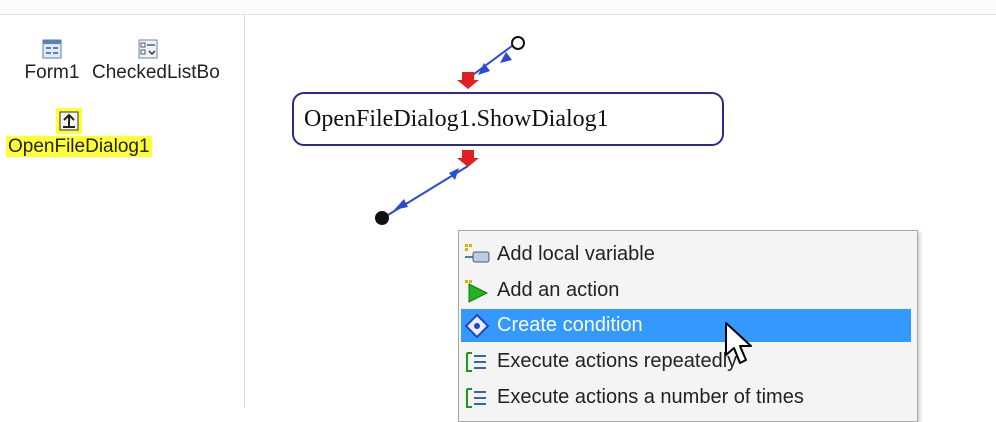 This screenshot has height=422, width=996. I want to click on method-node: OpenFileDialog1.ShowDialog1, so click(508, 119).